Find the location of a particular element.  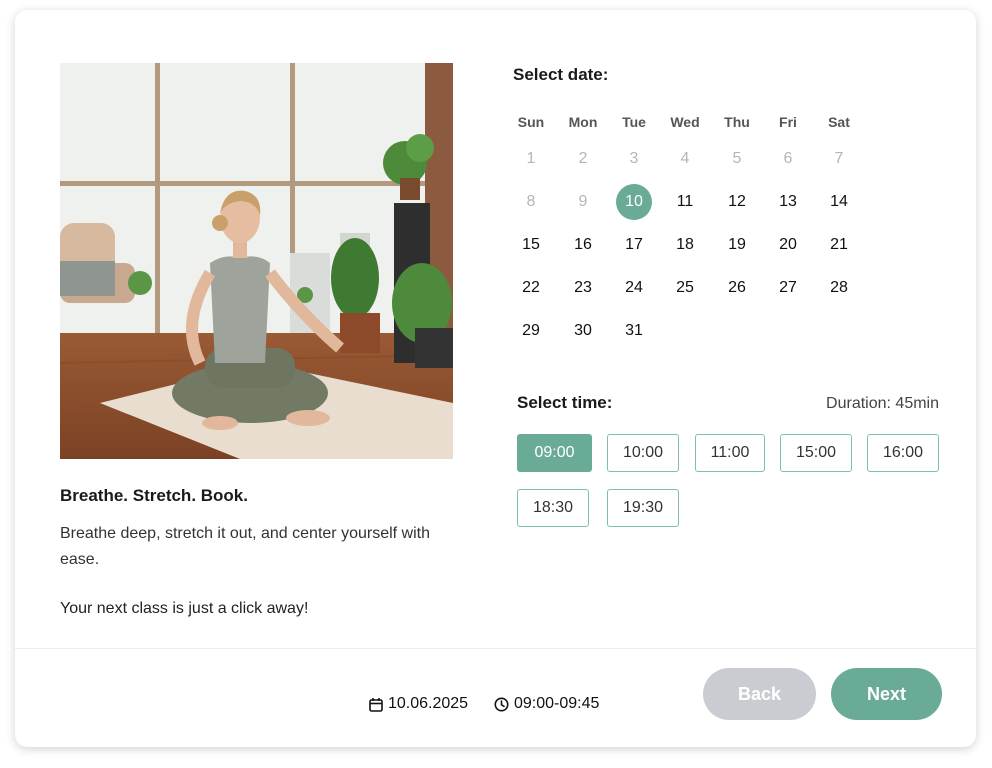

calendar-day: 23 is located at coordinates (583, 288).